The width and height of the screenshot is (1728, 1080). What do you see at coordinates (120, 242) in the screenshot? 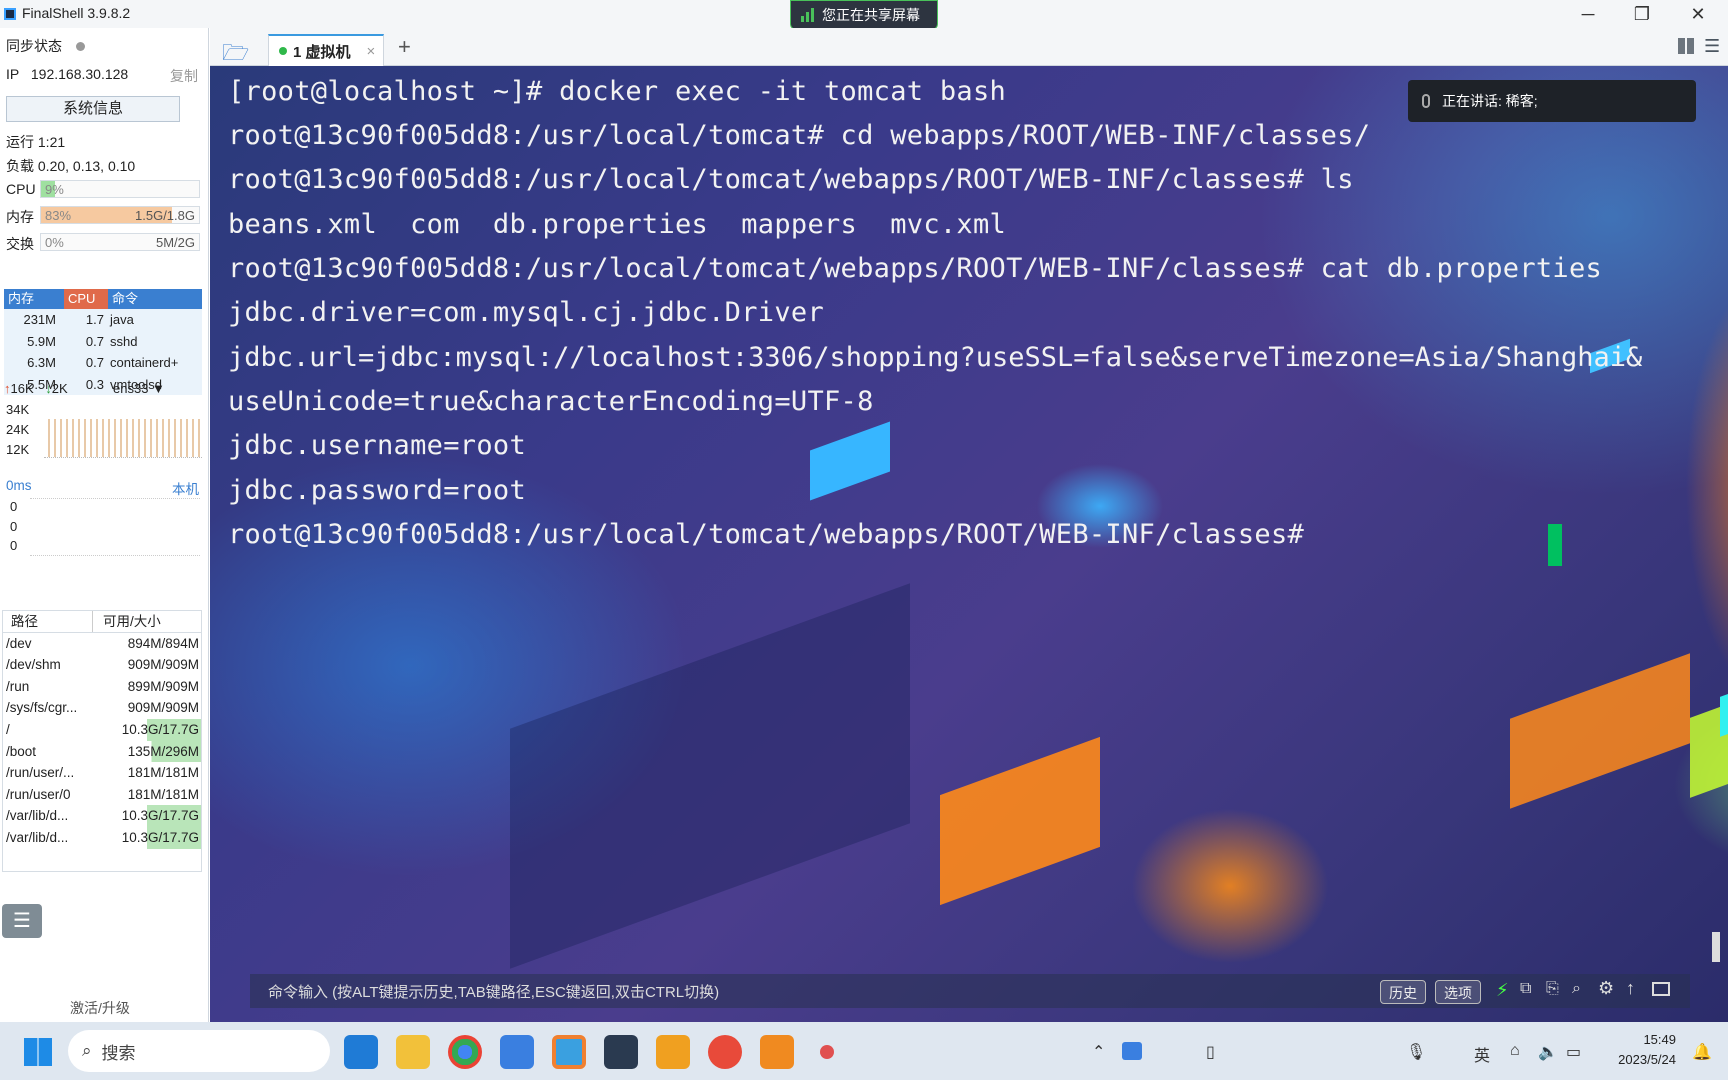
I see `swap-meter: 0% 5M/2G` at bounding box center [120, 242].